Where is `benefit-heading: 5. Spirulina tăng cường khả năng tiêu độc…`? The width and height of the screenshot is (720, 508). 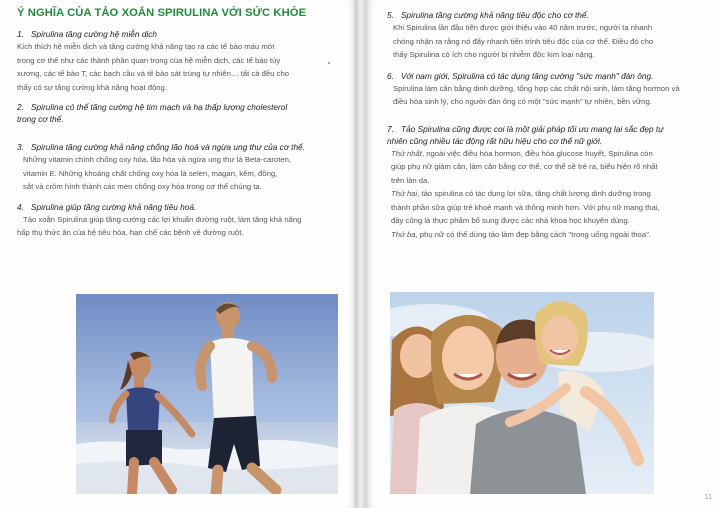 benefit-heading: 5. Spirulina tăng cường khả năng tiêu độc… is located at coordinates (488, 15).